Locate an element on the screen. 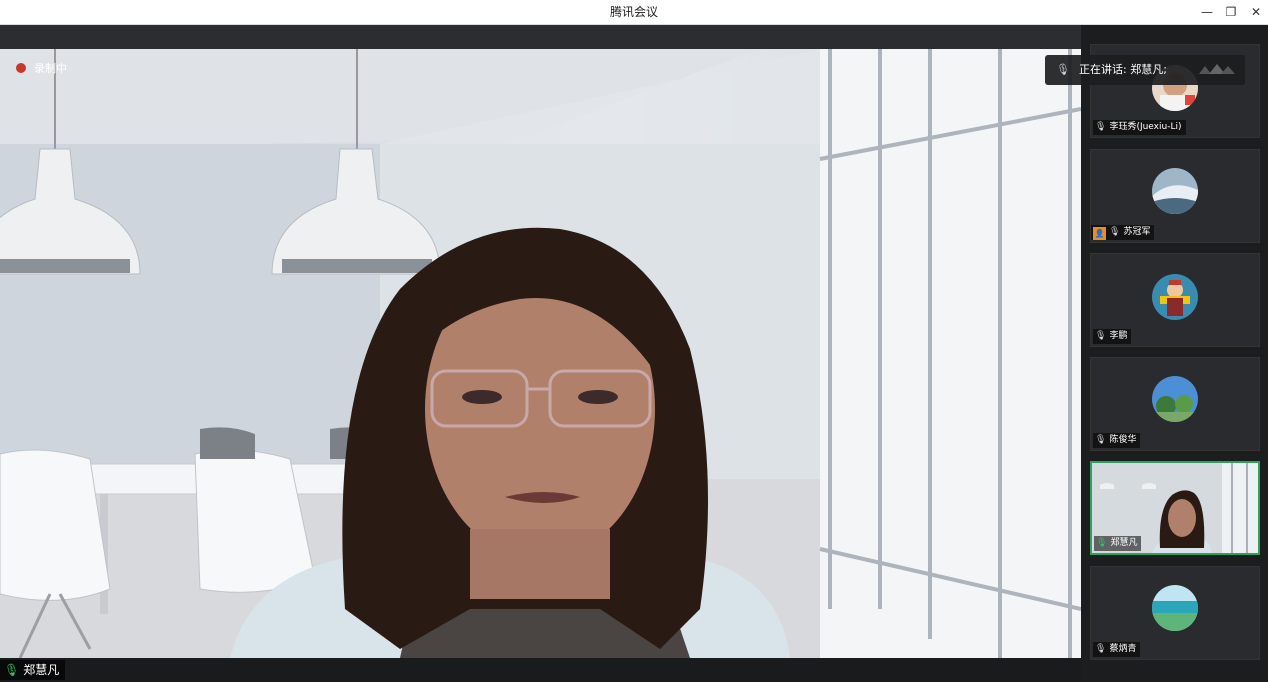 This screenshot has width=1268, height=682. participant-label: 🎙 蔡炳青 is located at coordinates (1117, 649).